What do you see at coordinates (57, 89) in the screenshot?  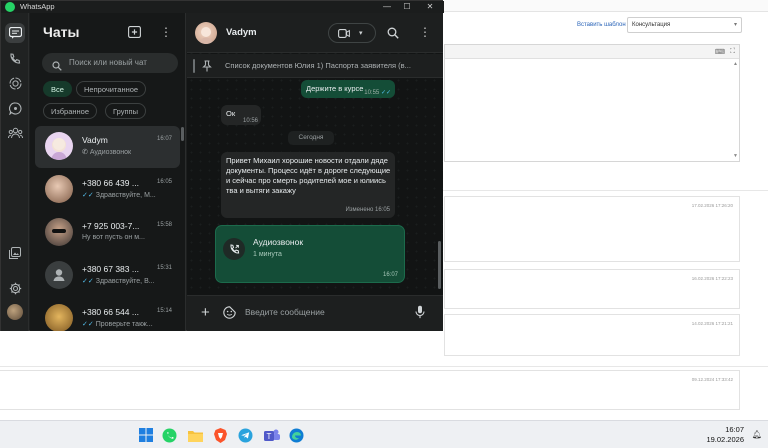 I see `filter-chip-all: Все` at bounding box center [57, 89].